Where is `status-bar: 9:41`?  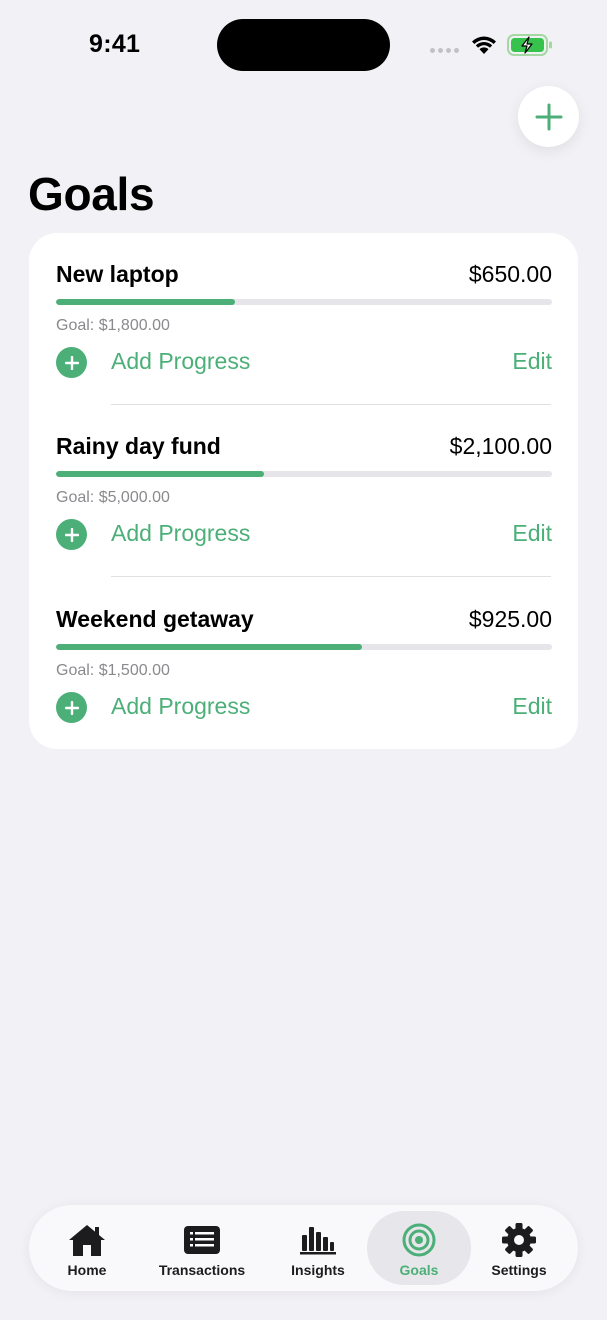 status-bar: 9:41 is located at coordinates (303, 45).